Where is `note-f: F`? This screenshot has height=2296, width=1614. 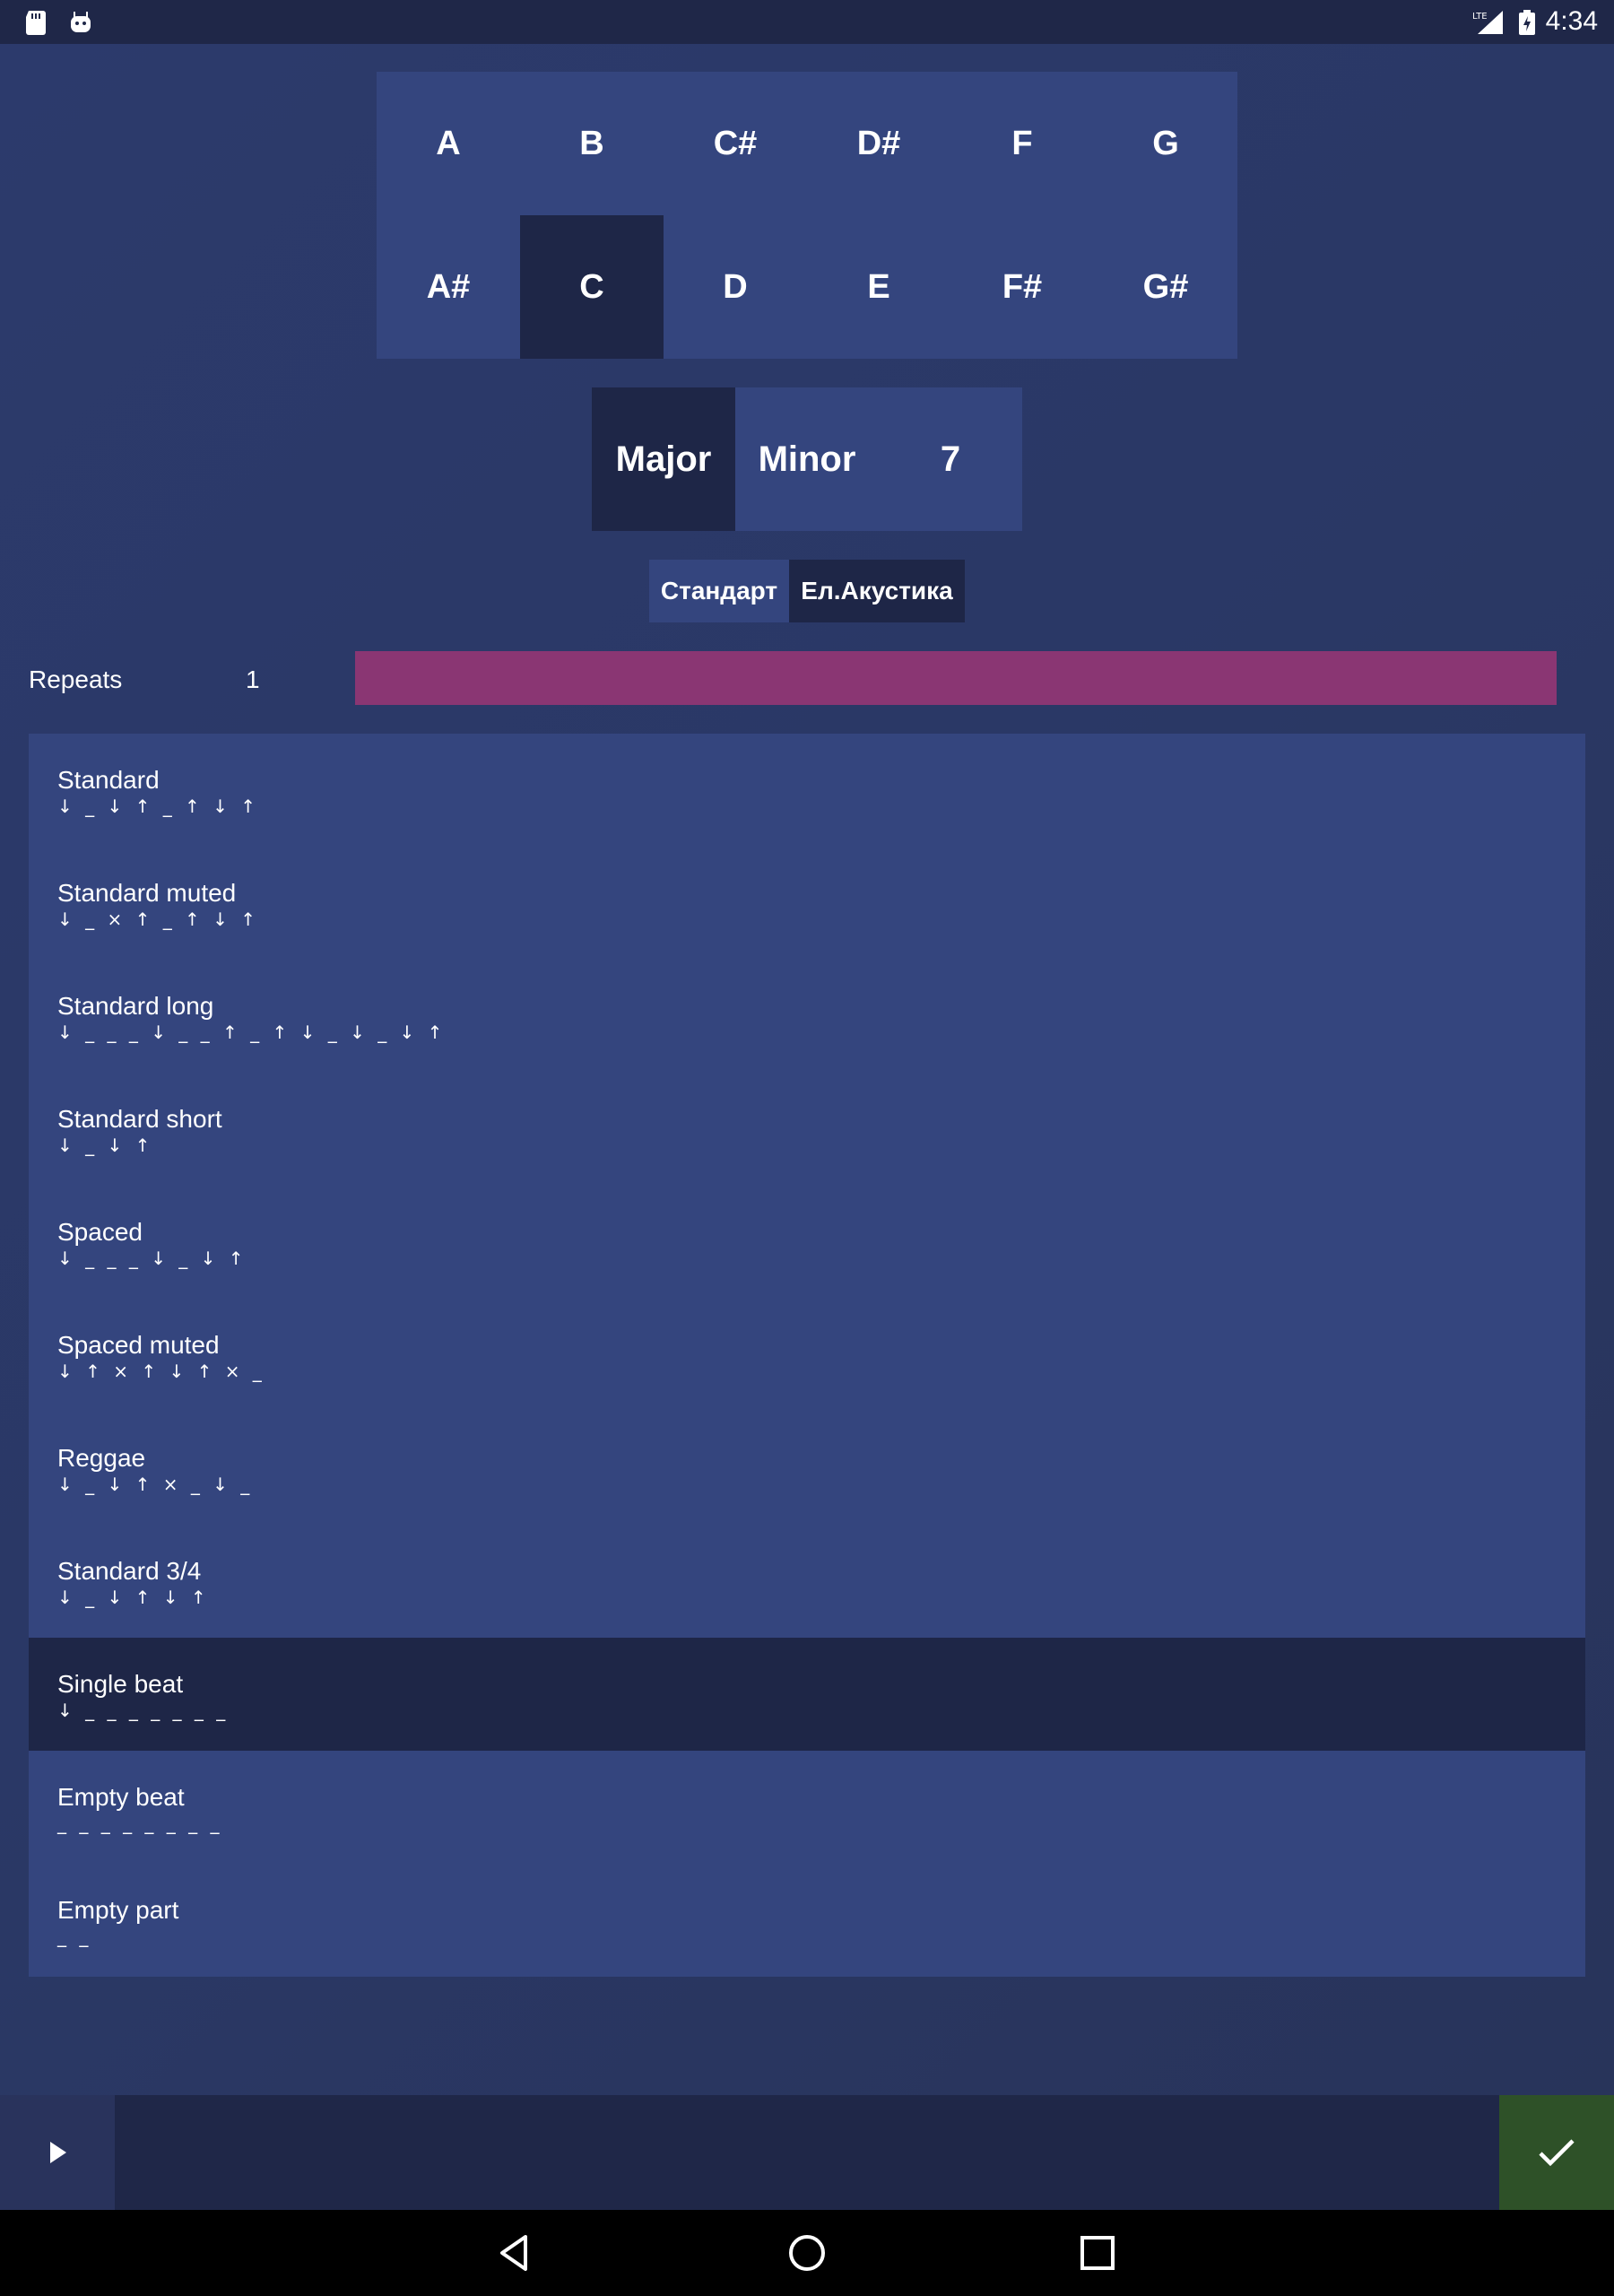
note-f: F is located at coordinates (1022, 143).